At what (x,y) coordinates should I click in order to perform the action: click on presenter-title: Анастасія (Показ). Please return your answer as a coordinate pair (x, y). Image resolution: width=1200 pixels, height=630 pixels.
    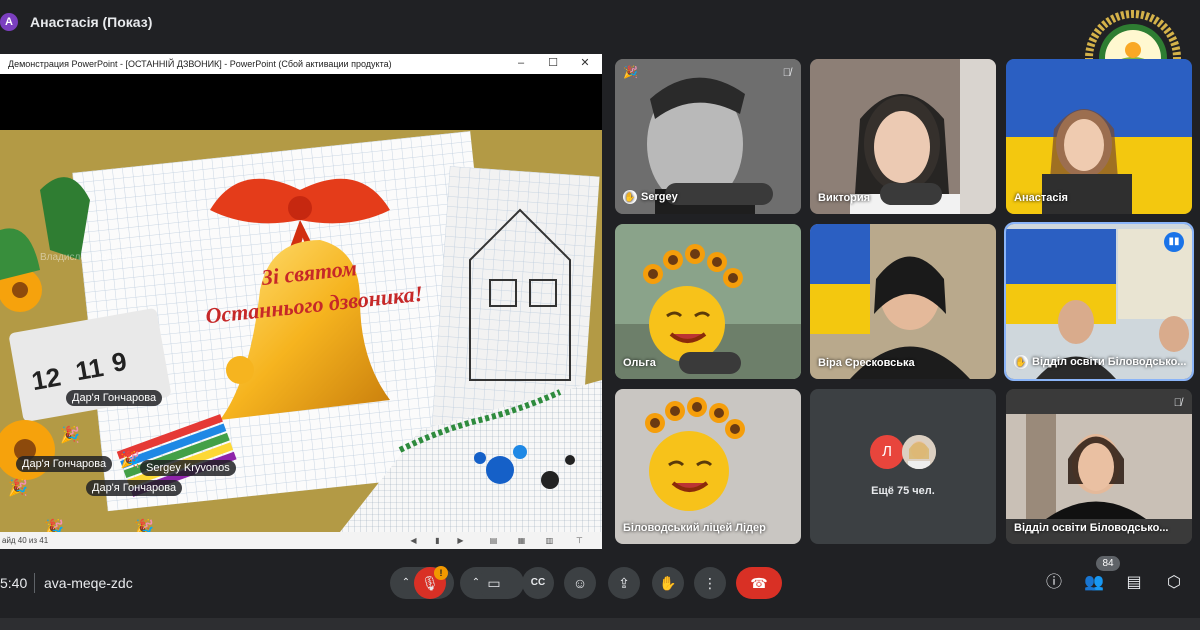
    Looking at the image, I should click on (91, 22).